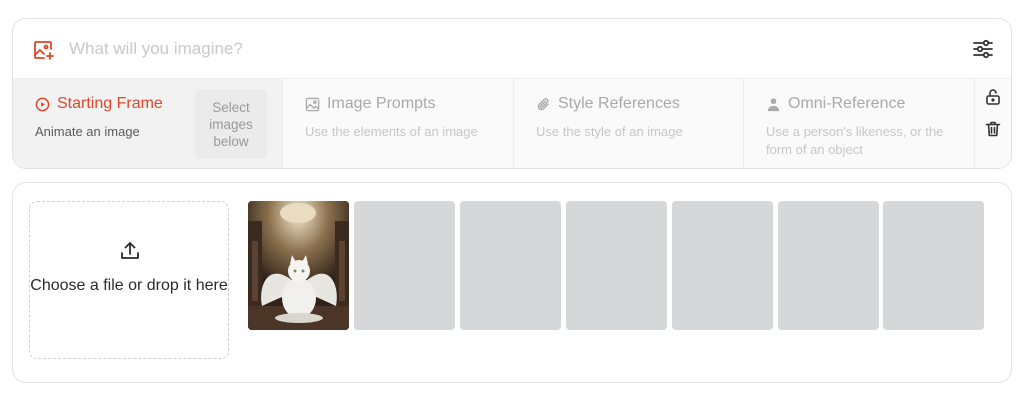  I want to click on tab-label: Style References, so click(619, 103).